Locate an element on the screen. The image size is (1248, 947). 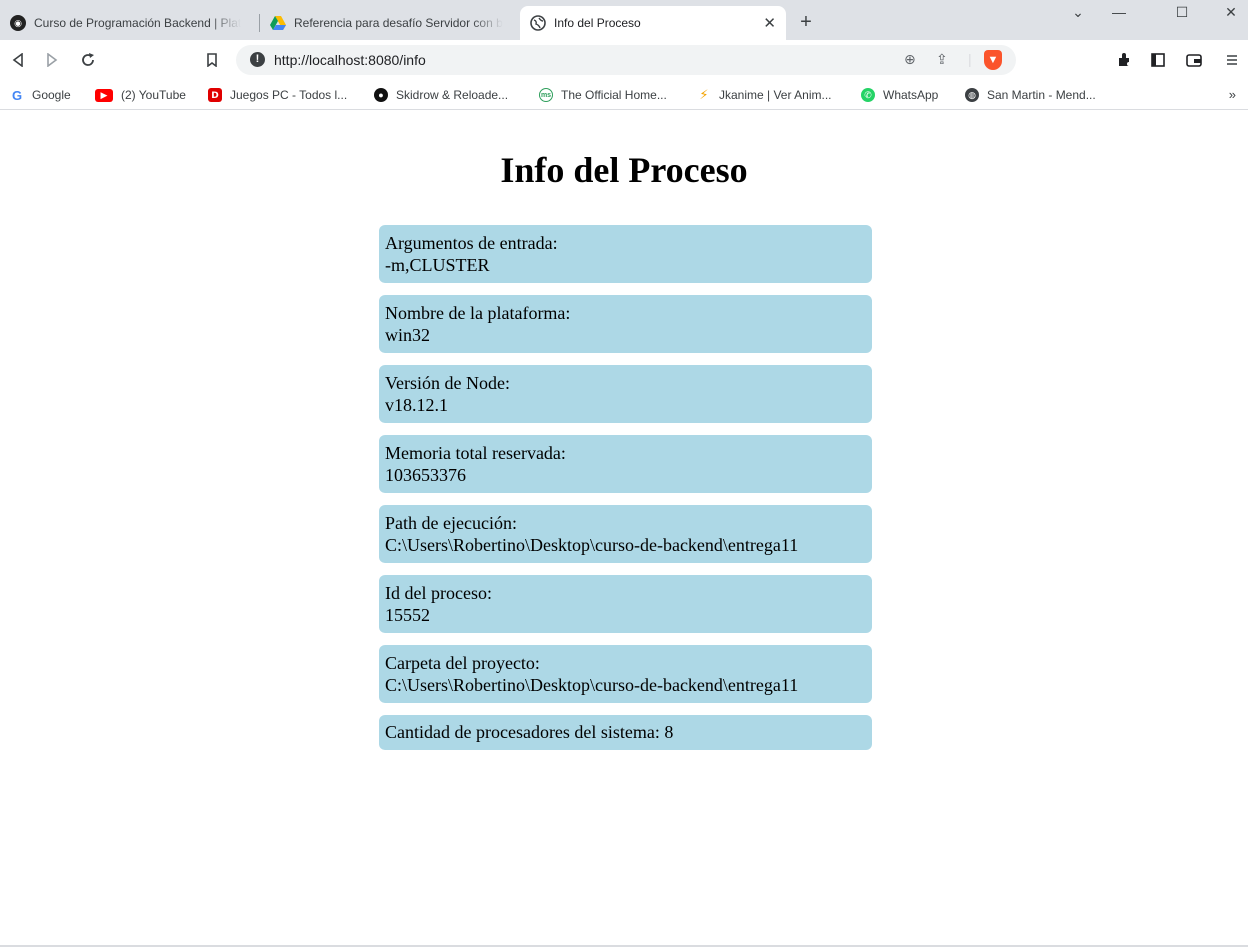
info-label: Cantidad de procesadores del sistema: 8 is located at coordinates (529, 732).